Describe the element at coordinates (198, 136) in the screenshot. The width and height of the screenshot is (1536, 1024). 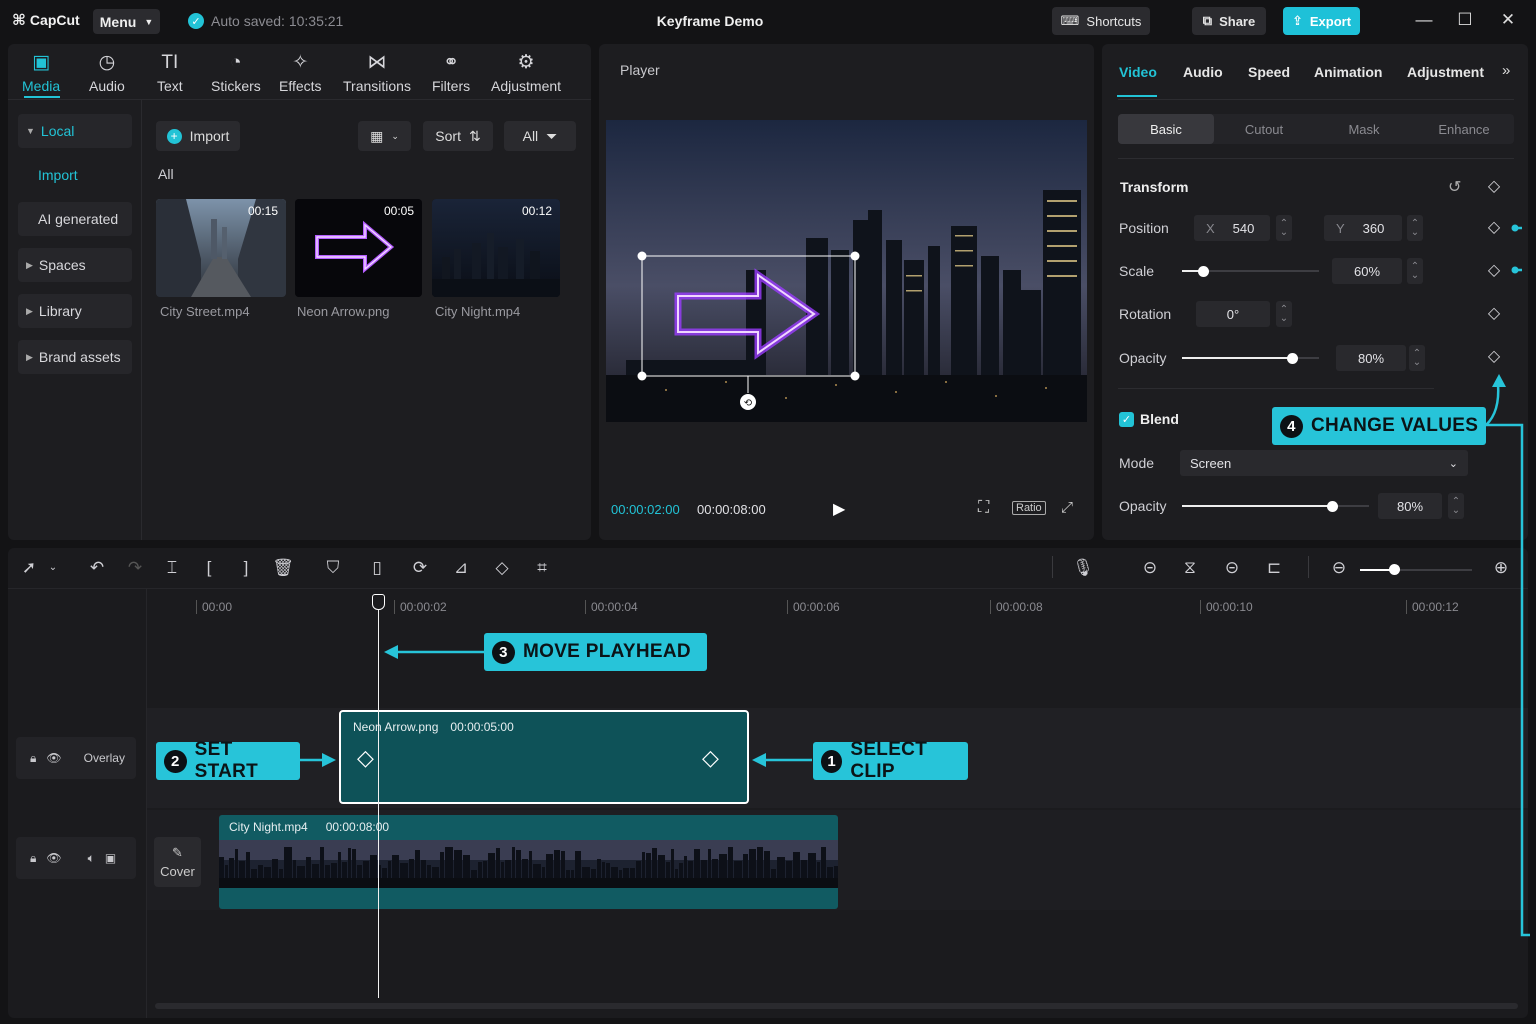
I see `import-button: + Import` at that location.